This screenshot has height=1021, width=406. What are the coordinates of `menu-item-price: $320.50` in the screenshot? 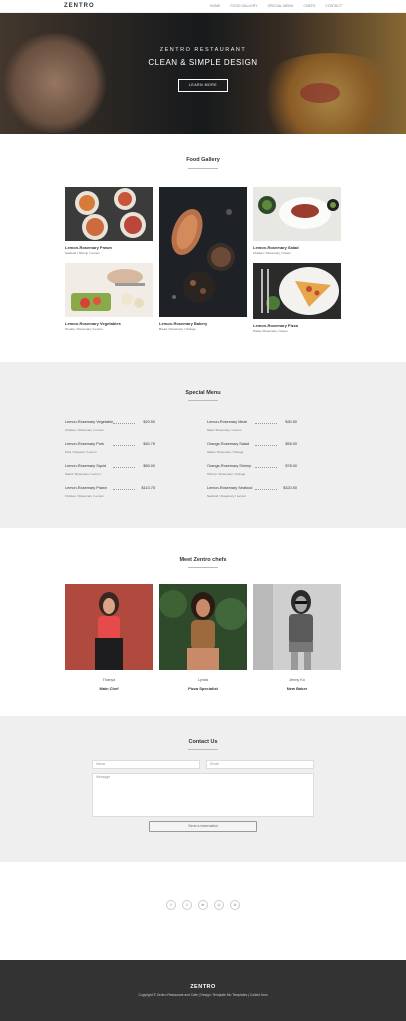 It's located at (290, 488).